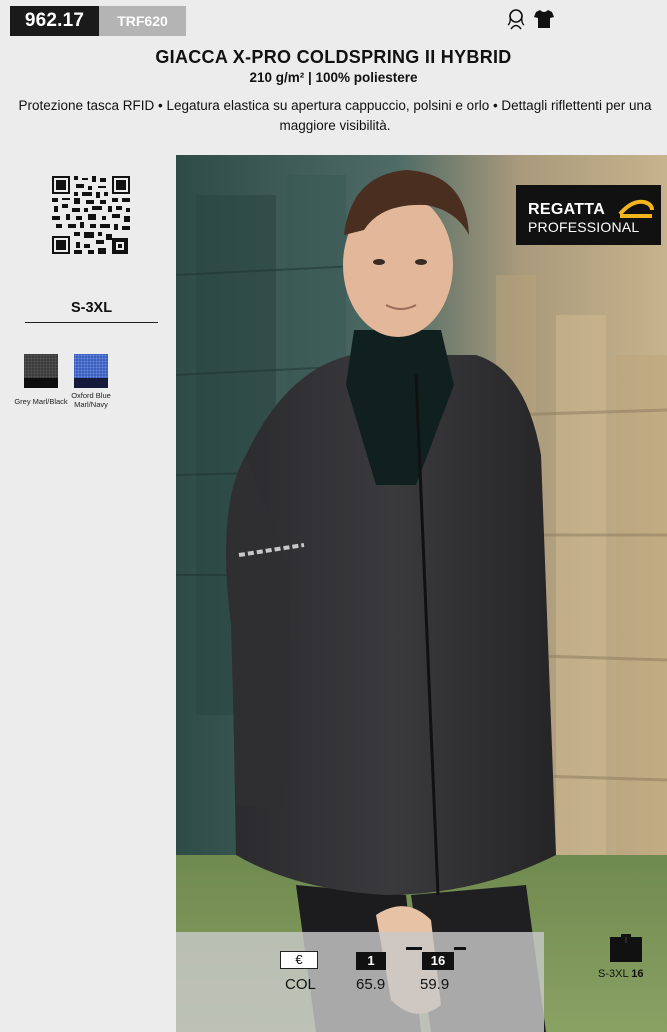 This screenshot has width=667, height=1032. I want to click on brand-logo: REGATTA PROFESSIONAL, so click(588, 215).